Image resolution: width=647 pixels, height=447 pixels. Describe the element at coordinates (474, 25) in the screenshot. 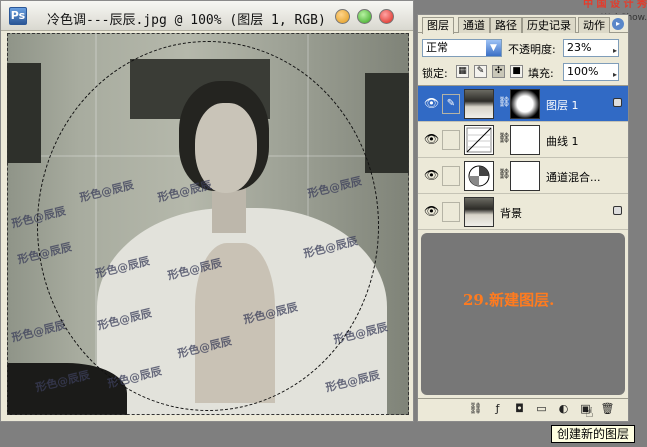

I see `tab-channels: 通道` at that location.